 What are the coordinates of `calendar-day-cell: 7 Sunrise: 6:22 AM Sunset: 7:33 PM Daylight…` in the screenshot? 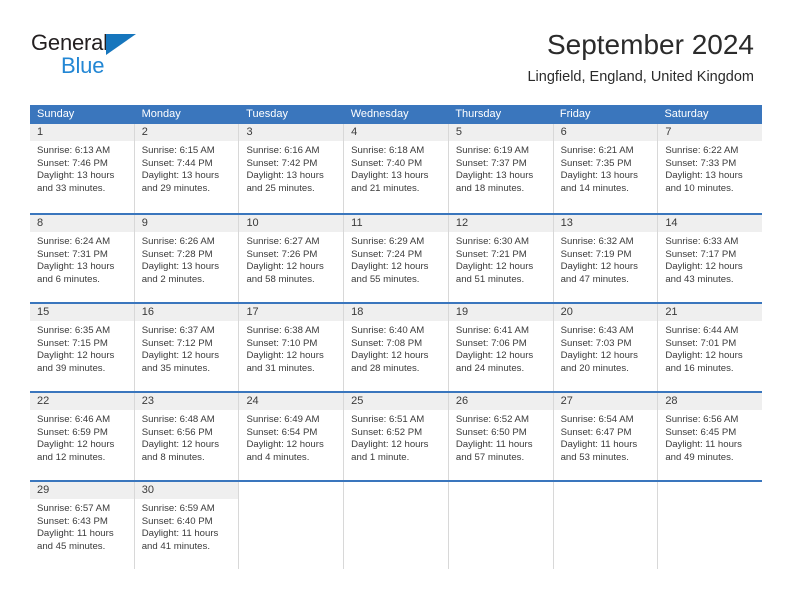 It's located at (710, 168).